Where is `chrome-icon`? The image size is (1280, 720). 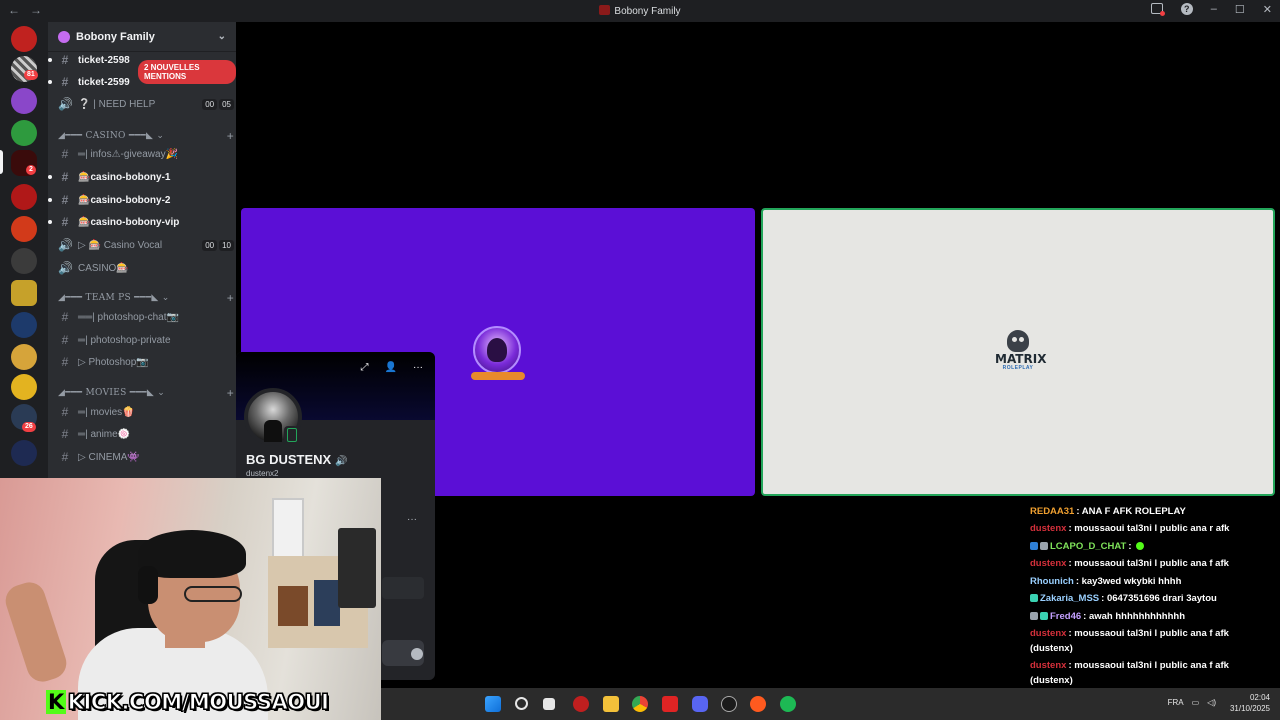 chrome-icon is located at coordinates (640, 704).